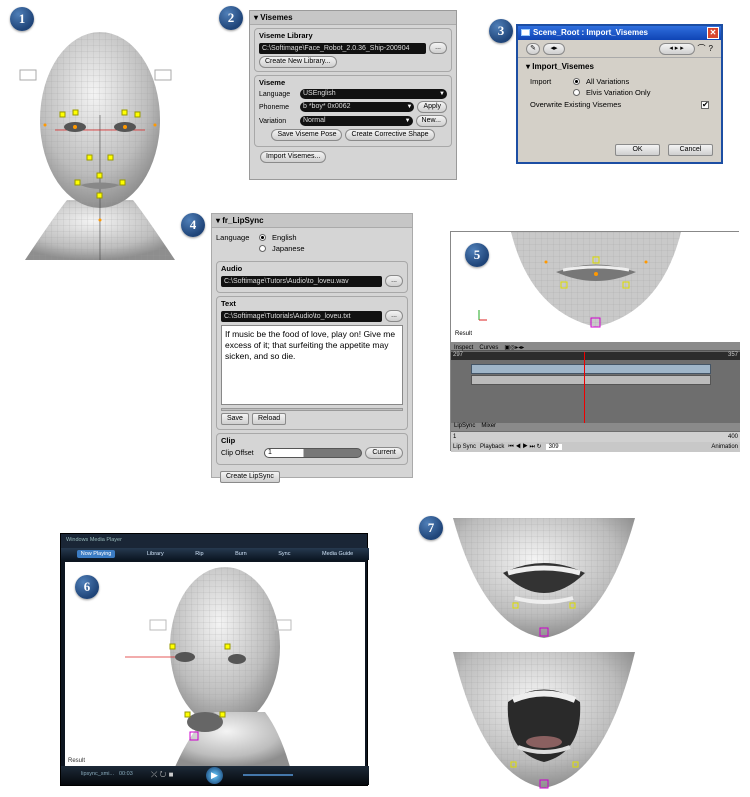 The height and width of the screenshot is (797, 750). Describe the element at coordinates (676, 48) in the screenshot. I see `preset-arrows-icon: ◂ ▸ ▸` at that location.